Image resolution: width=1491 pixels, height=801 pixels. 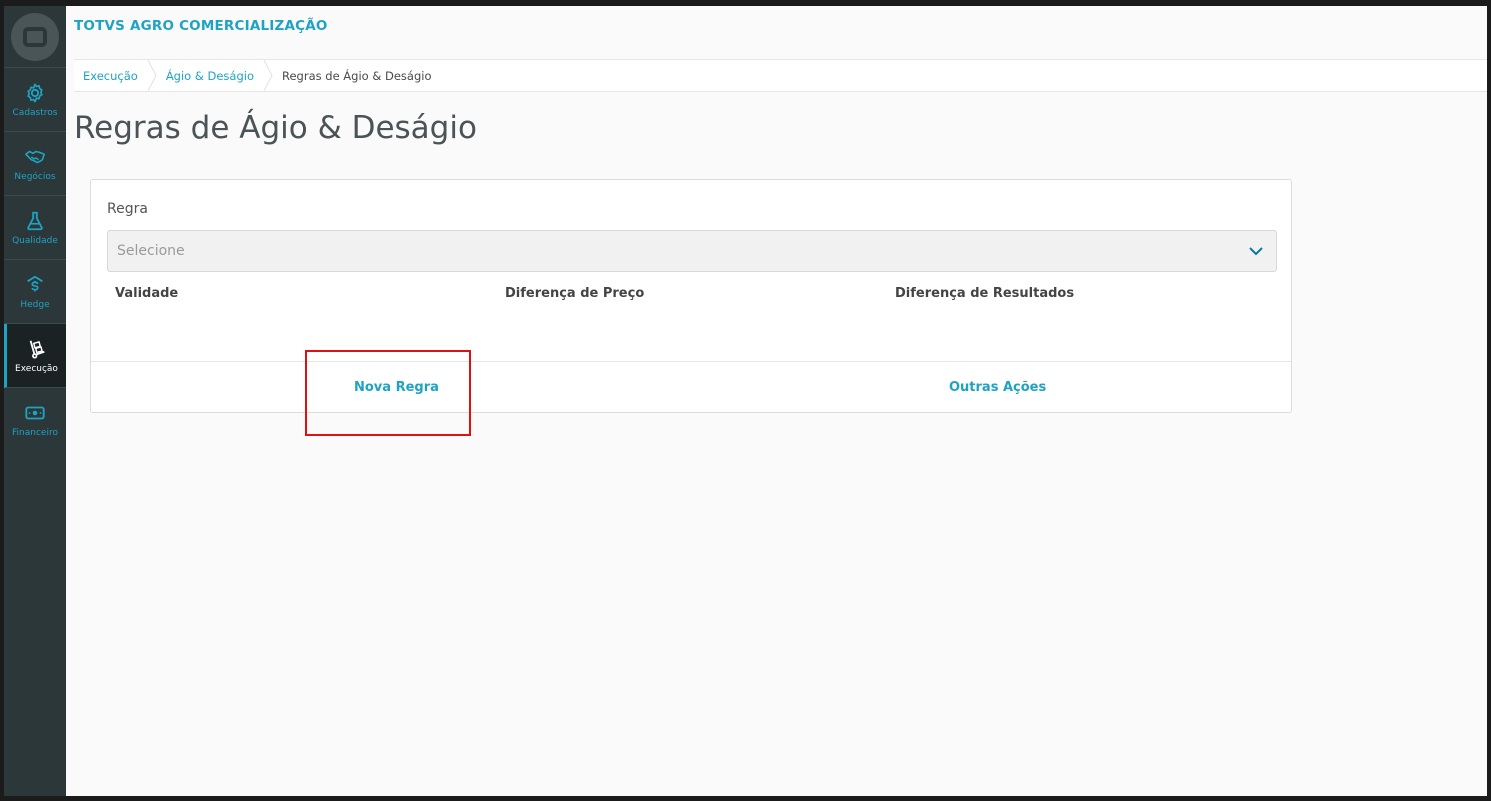 I want to click on sidebar-item-label: Cadastros, so click(x=35, y=112).